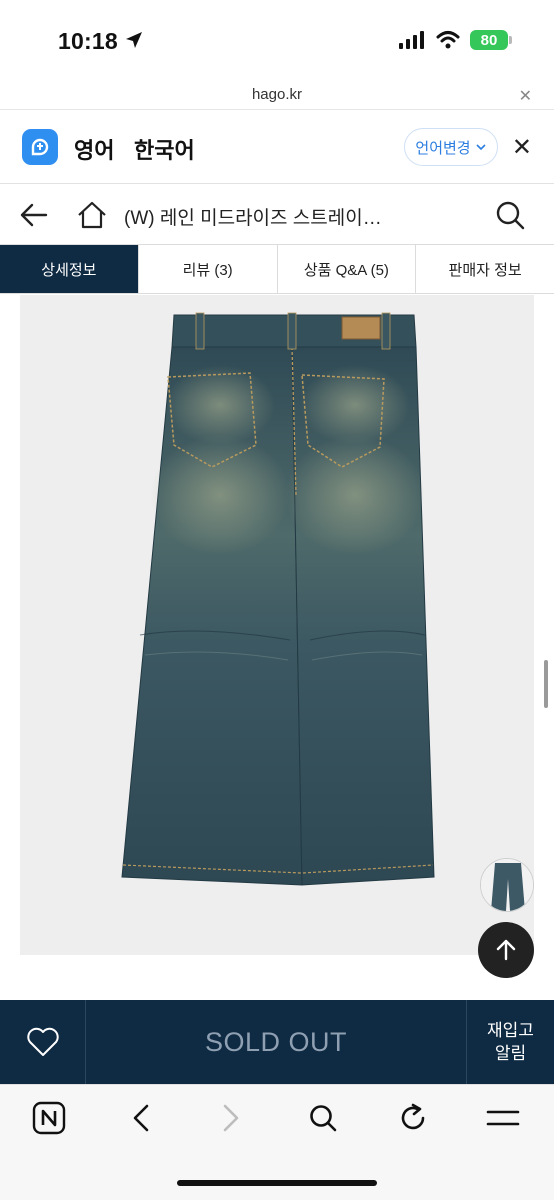  I want to click on scroll-indicator, so click(546, 684).